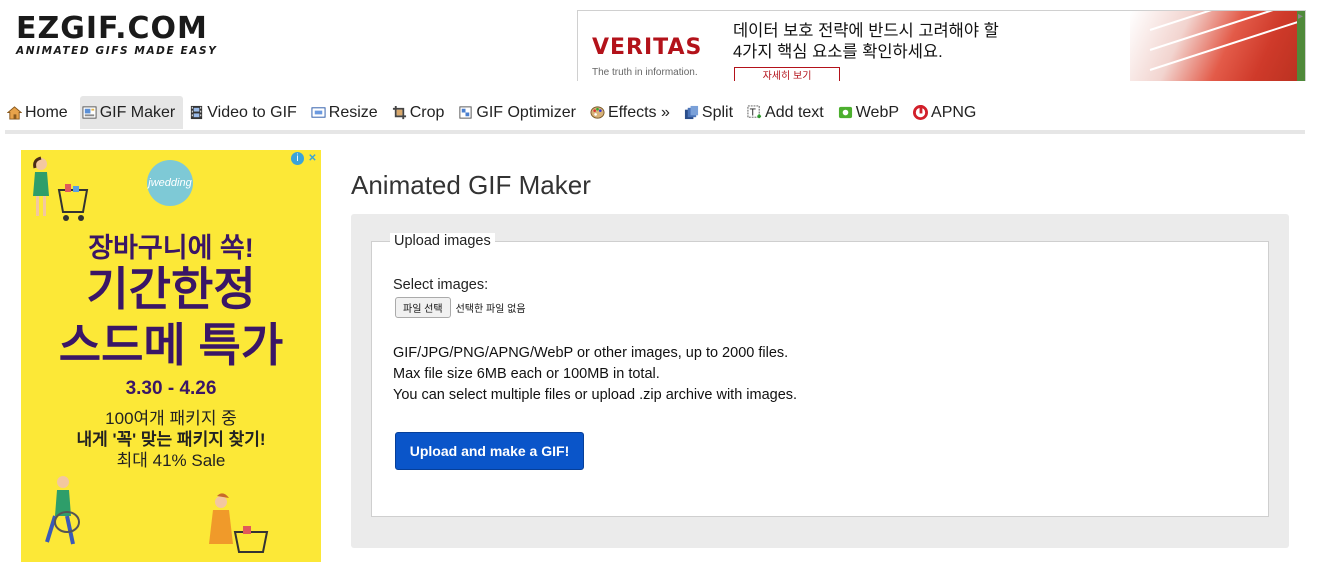 The width and height of the screenshot is (1326, 562). Describe the element at coordinates (471, 185) in the screenshot. I see `page-title: Animated GIF Maker` at that location.